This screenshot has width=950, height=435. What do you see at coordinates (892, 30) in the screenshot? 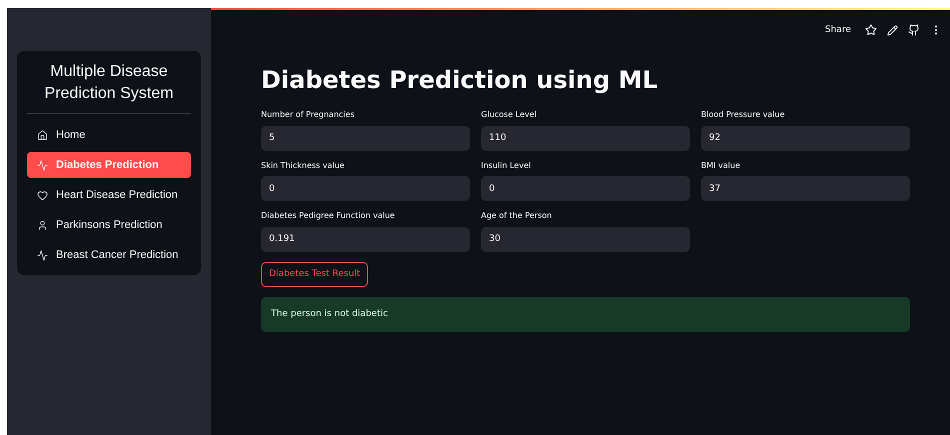
I see `pencil-icon` at bounding box center [892, 30].